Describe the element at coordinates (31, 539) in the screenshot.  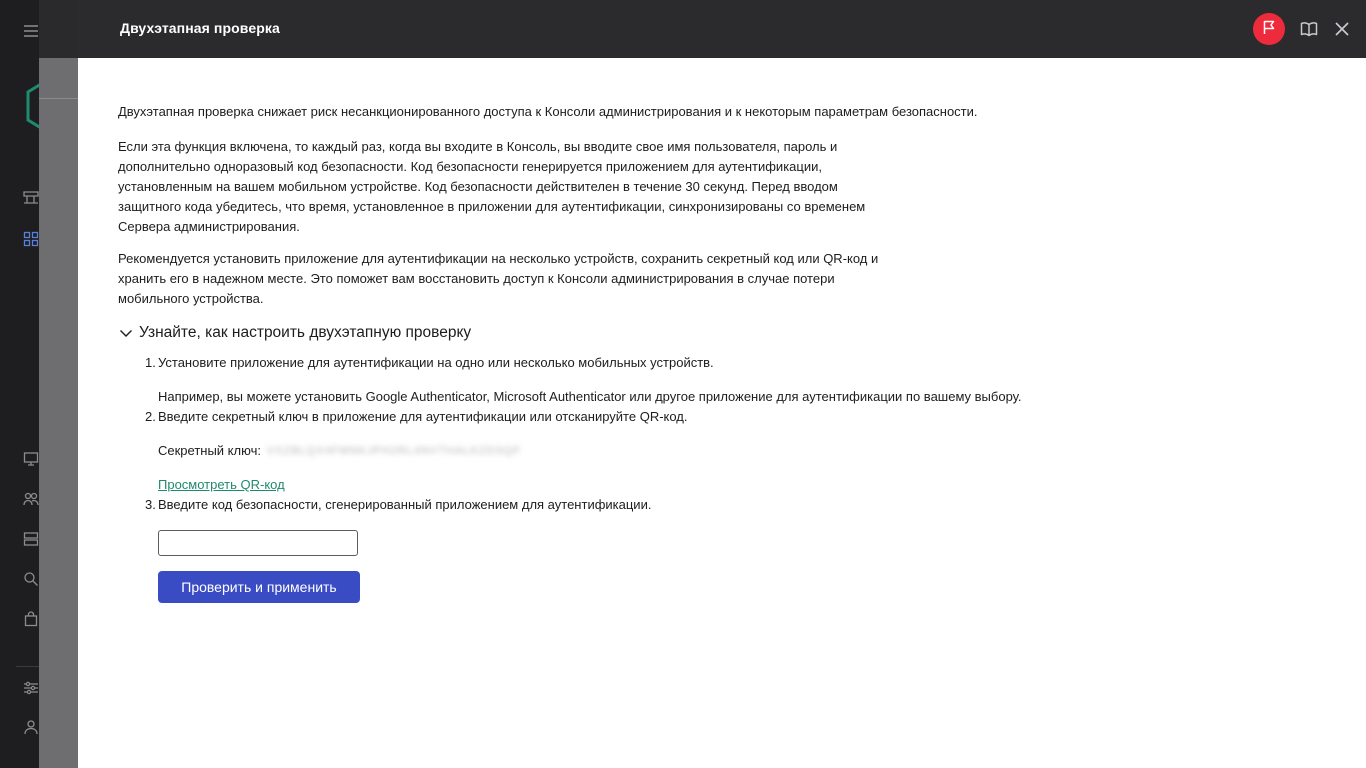
I see `server-icon` at that location.